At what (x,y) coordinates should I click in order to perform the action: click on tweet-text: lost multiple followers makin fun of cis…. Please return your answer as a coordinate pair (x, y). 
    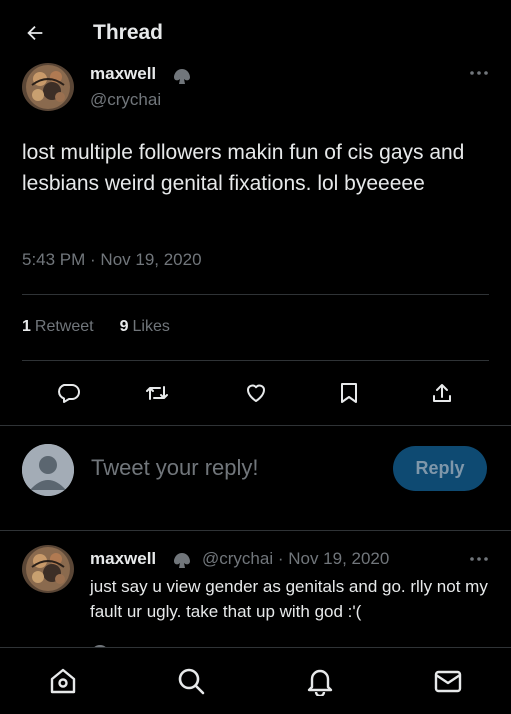
    Looking at the image, I should click on (243, 168).